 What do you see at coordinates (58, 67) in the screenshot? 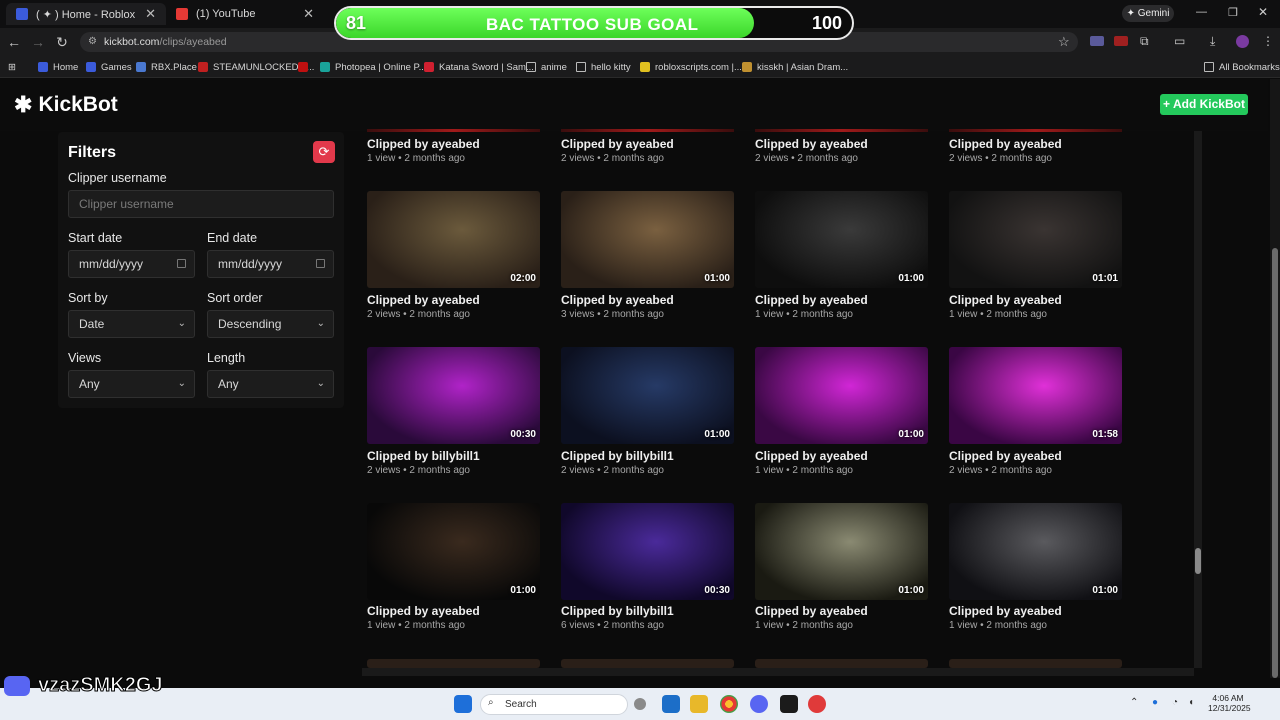
I see `bookmark-item: Home` at bounding box center [58, 67].